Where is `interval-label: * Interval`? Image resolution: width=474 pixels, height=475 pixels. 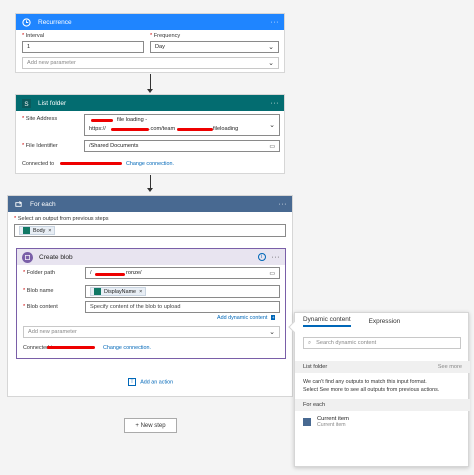 interval-label: * Interval is located at coordinates (33, 36).